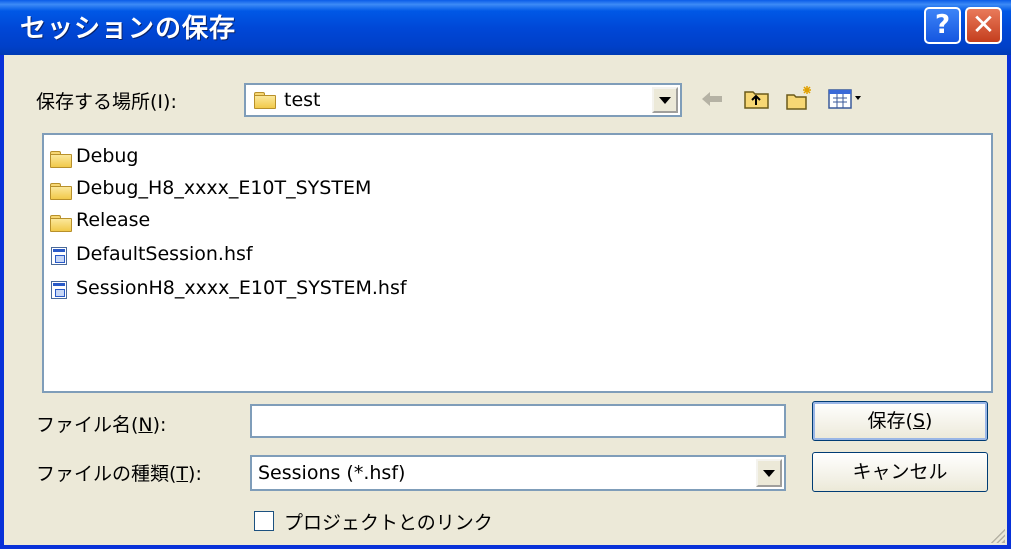  Describe the element at coordinates (463, 100) in the screenshot. I see `location-dropdown: test` at that location.